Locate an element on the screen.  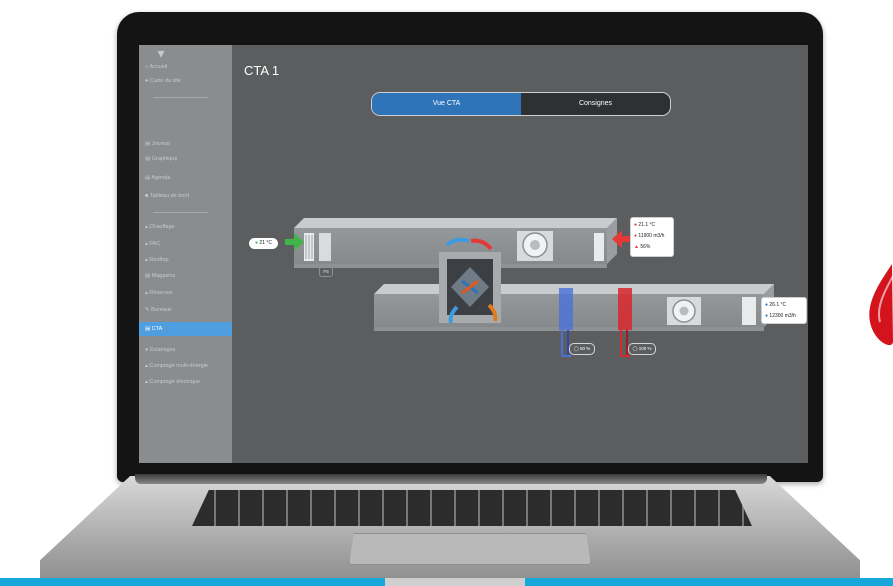
laptop-hinge is located at coordinates (451, 479).